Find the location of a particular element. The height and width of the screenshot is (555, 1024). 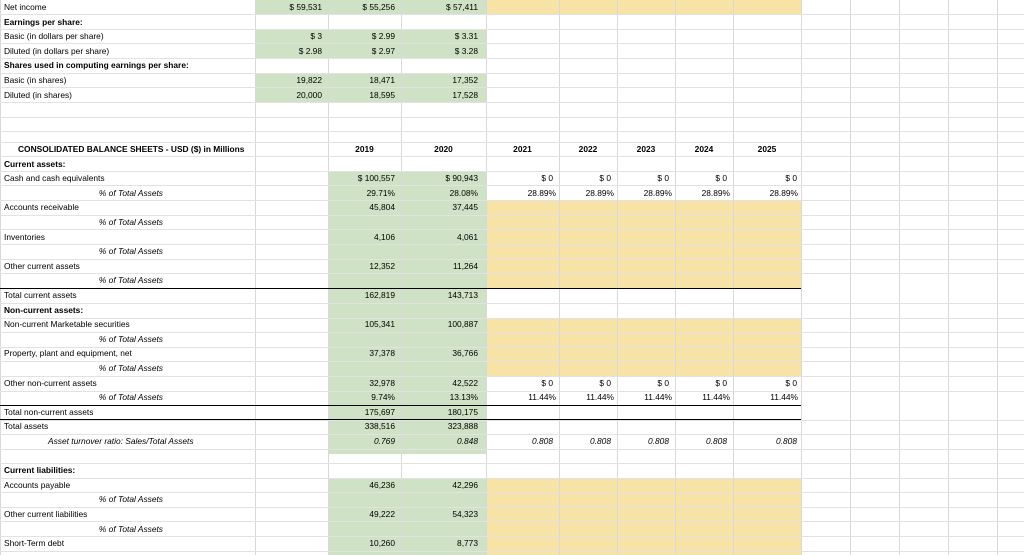

shares-basic-2020: 18,471 is located at coordinates (361, 80).